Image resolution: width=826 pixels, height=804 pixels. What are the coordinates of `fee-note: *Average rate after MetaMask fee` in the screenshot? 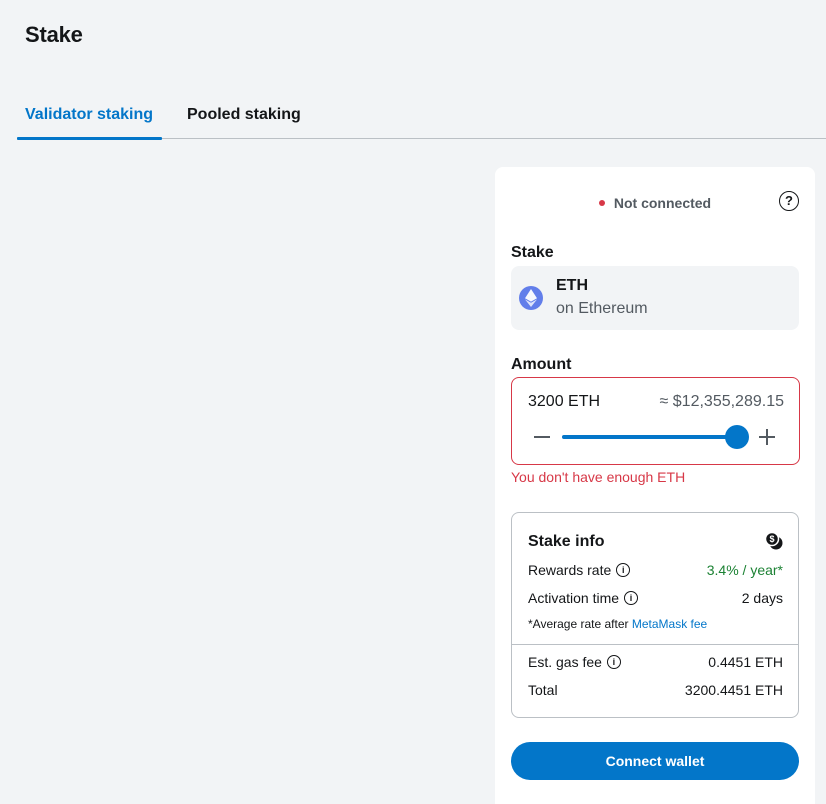 It's located at (617, 624).